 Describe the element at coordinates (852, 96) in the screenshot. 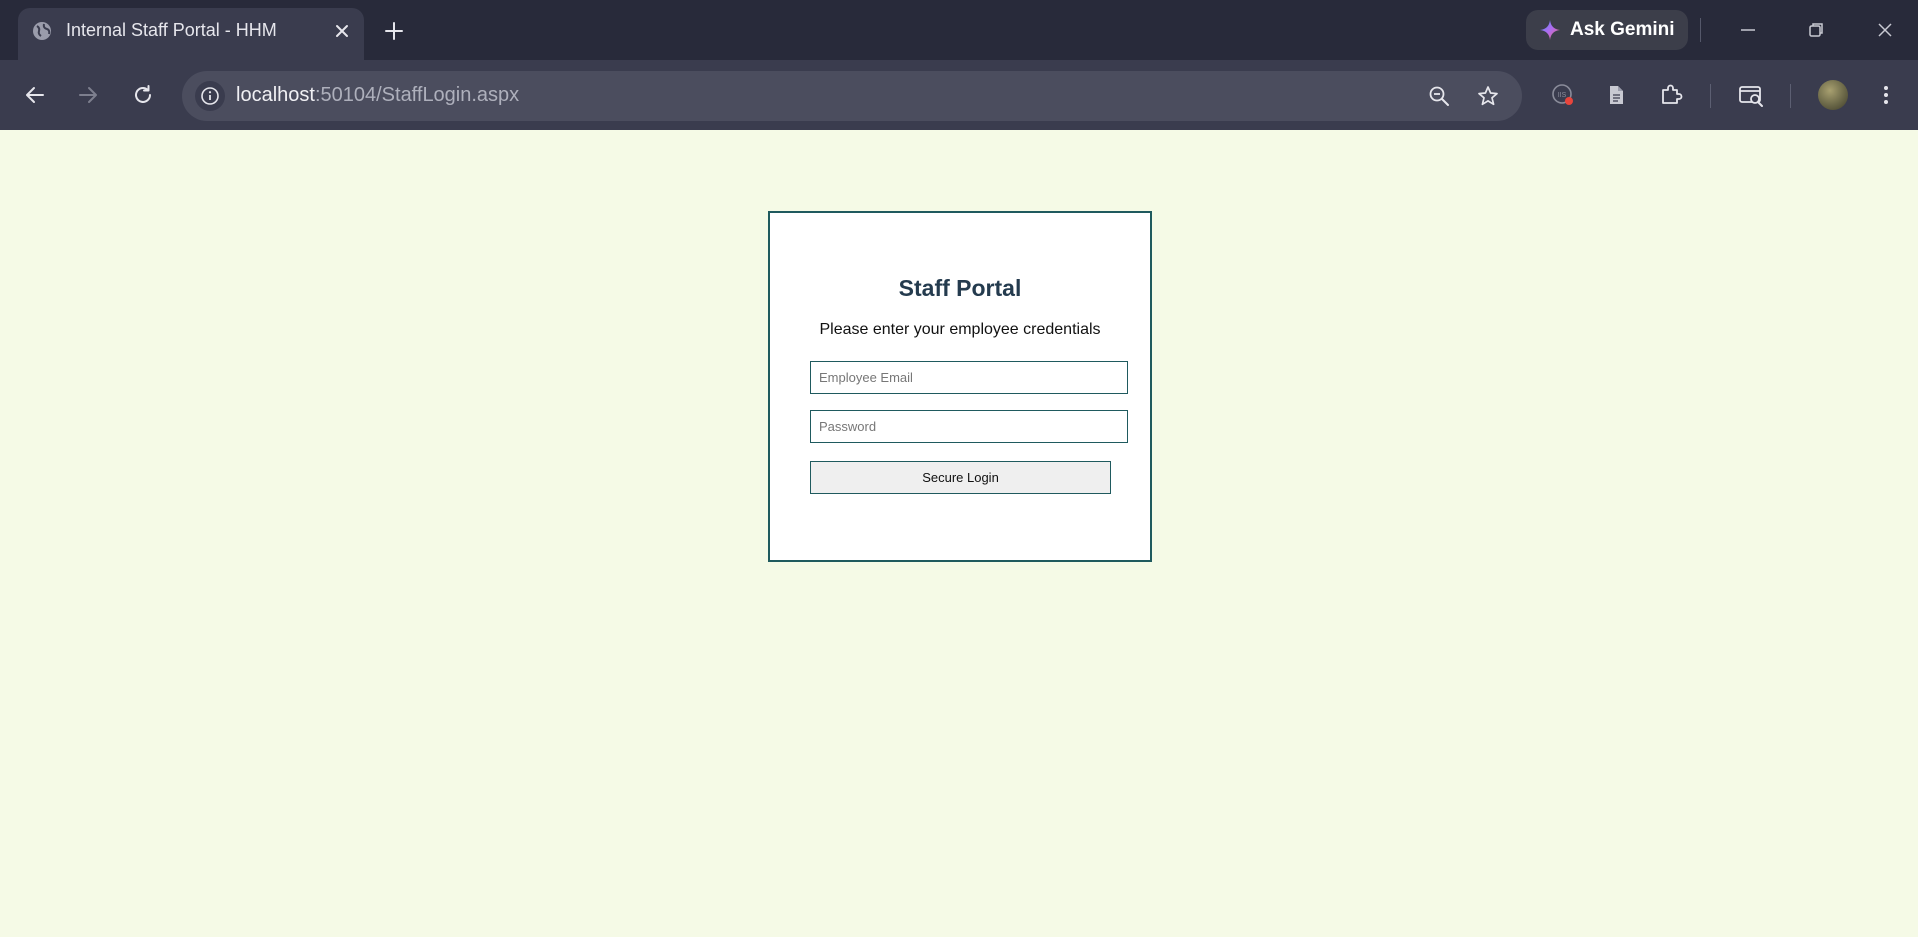

I see `address-bar: localhost:50104/StaffLogin.aspx` at that location.